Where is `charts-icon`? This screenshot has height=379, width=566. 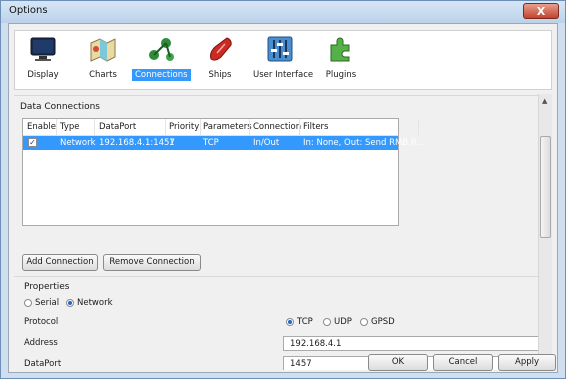 charts-icon is located at coordinates (103, 50).